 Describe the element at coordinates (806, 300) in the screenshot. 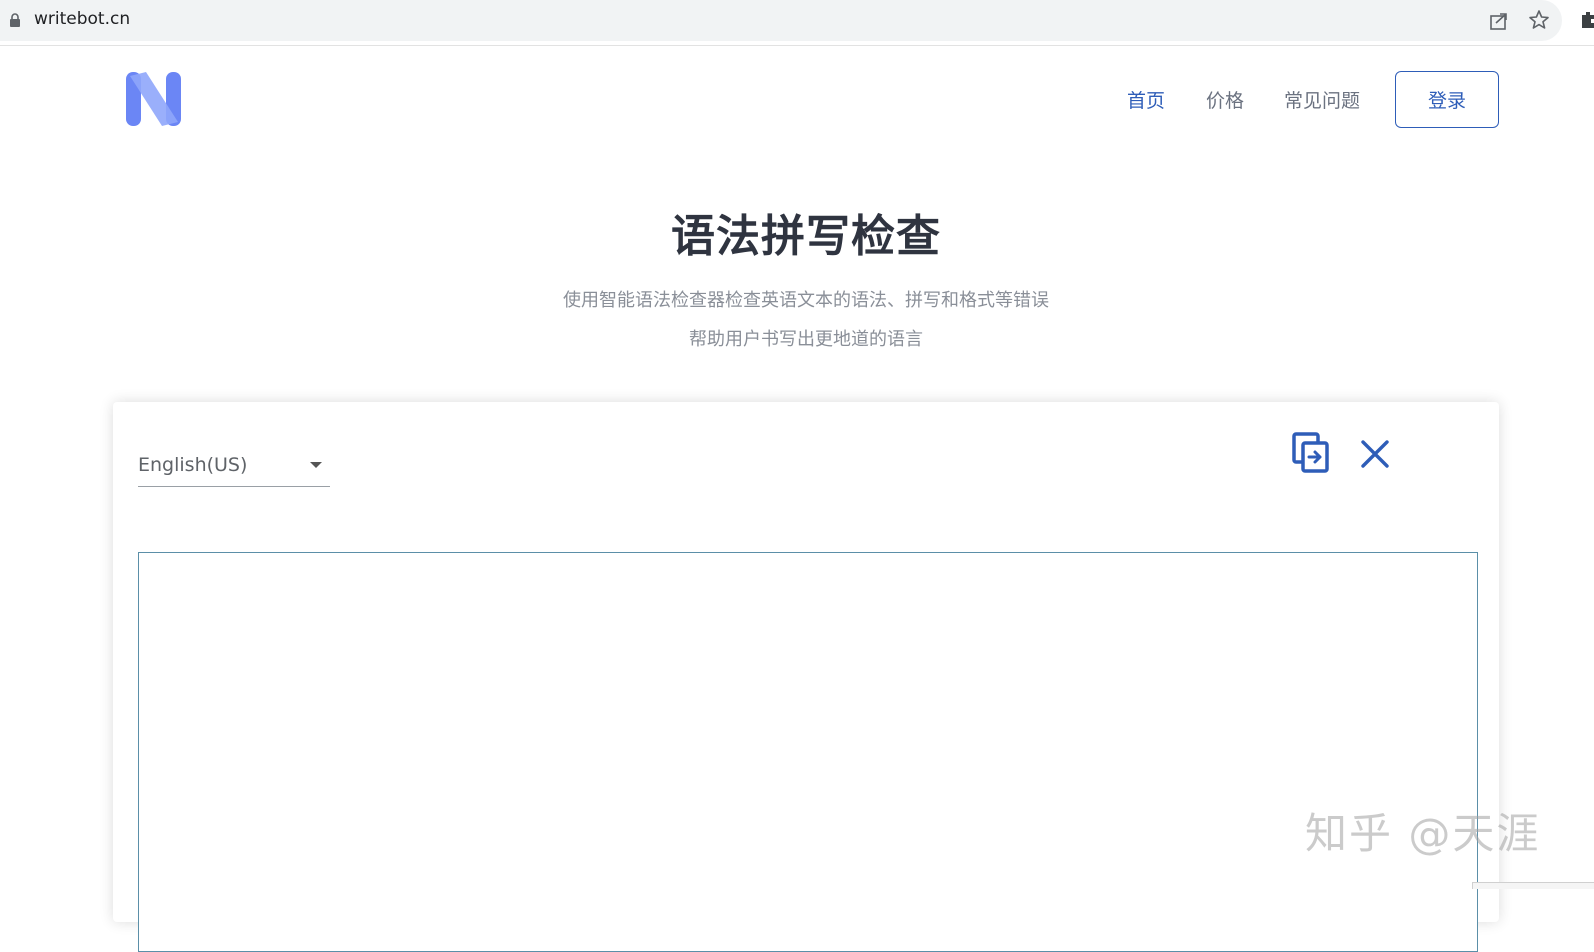

I see `page-subtitle-line1: 使用智能语法检查器检查英语文本的语法、拼写和格式等错误` at that location.